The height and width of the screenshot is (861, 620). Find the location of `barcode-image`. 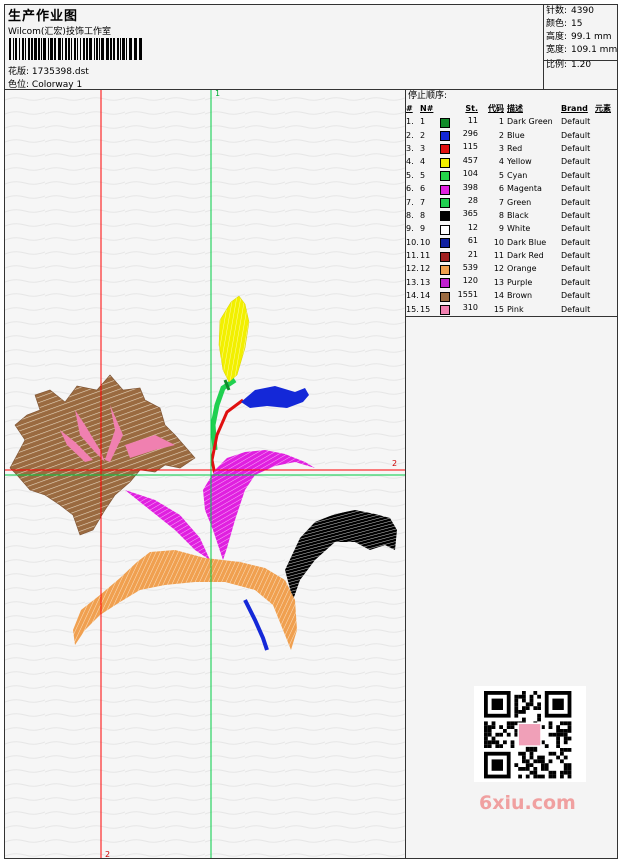

barcode-image is located at coordinates (75, 49).